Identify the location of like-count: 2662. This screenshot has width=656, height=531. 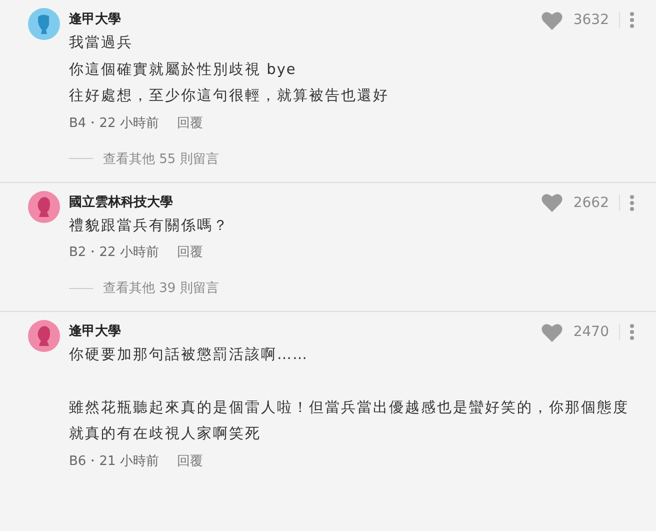
(591, 202).